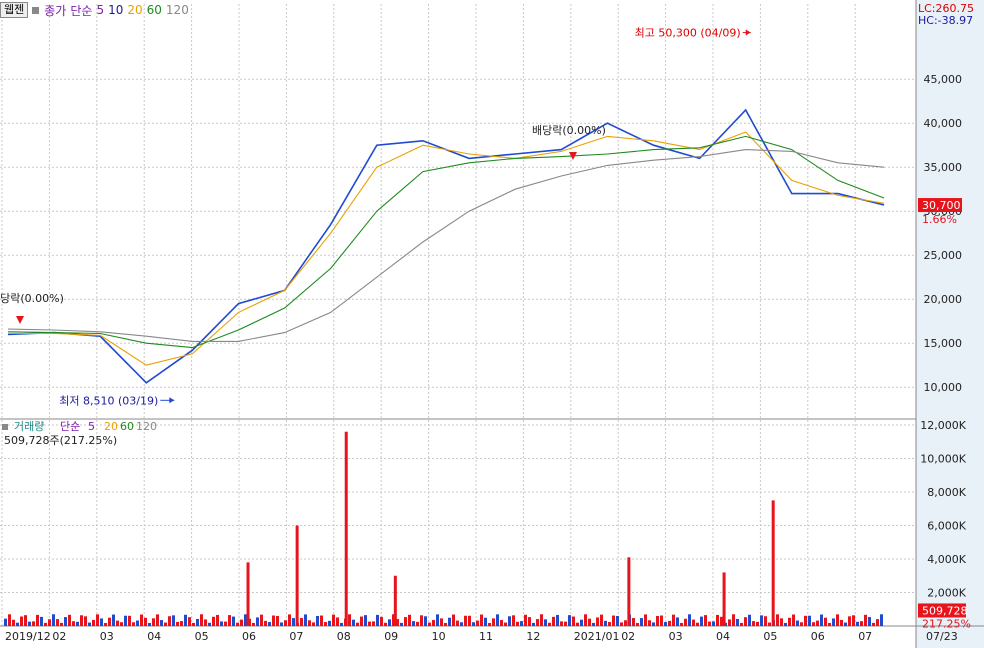 The height and width of the screenshot is (648, 984). Describe the element at coordinates (688, 33) in the screenshot. I see `high-annotation: 최고 50,300 (04/09)` at that location.